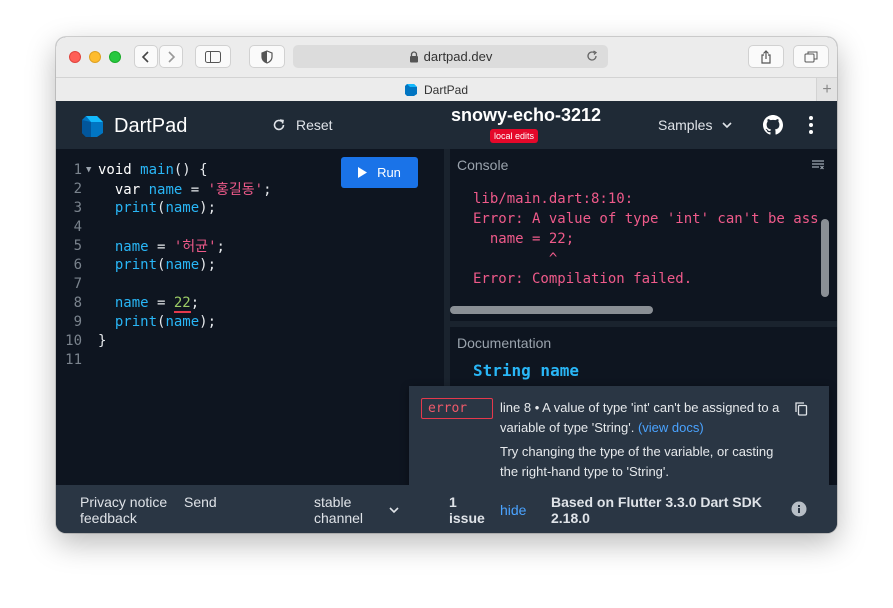 This screenshot has height=608, width=893. I want to click on documentation-title: Documentation, so click(504, 343).